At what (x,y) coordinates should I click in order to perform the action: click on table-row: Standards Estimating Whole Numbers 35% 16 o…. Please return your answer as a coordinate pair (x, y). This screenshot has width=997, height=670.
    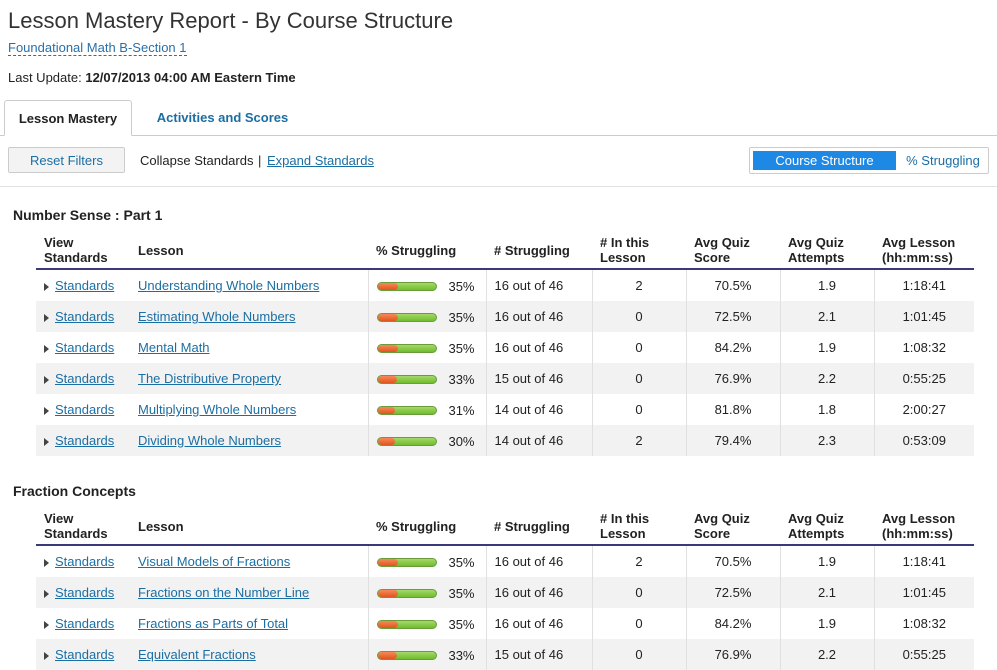
    Looking at the image, I should click on (505, 316).